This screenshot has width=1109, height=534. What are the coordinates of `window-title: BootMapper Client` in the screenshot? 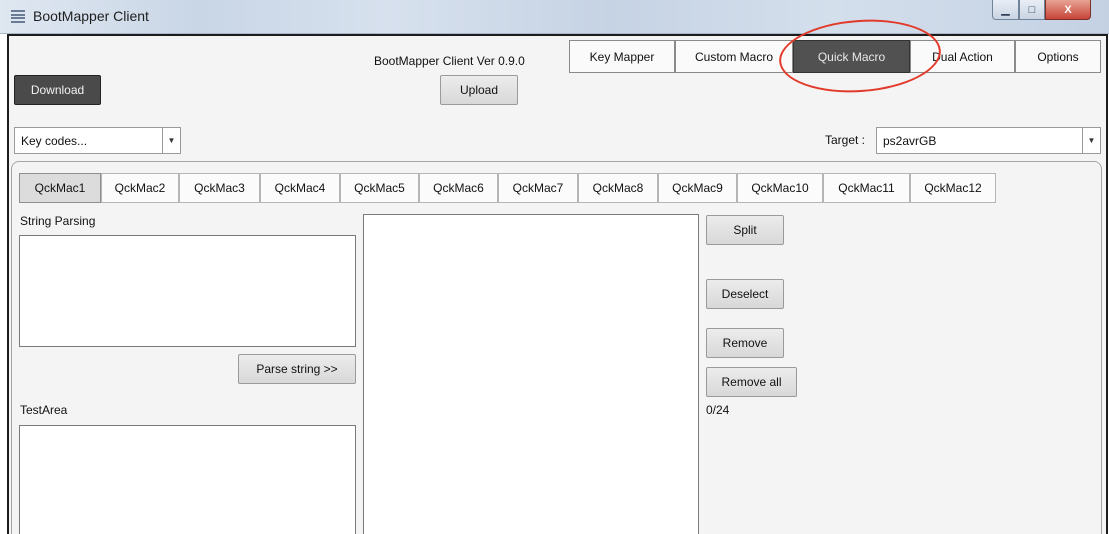 It's located at (91, 16).